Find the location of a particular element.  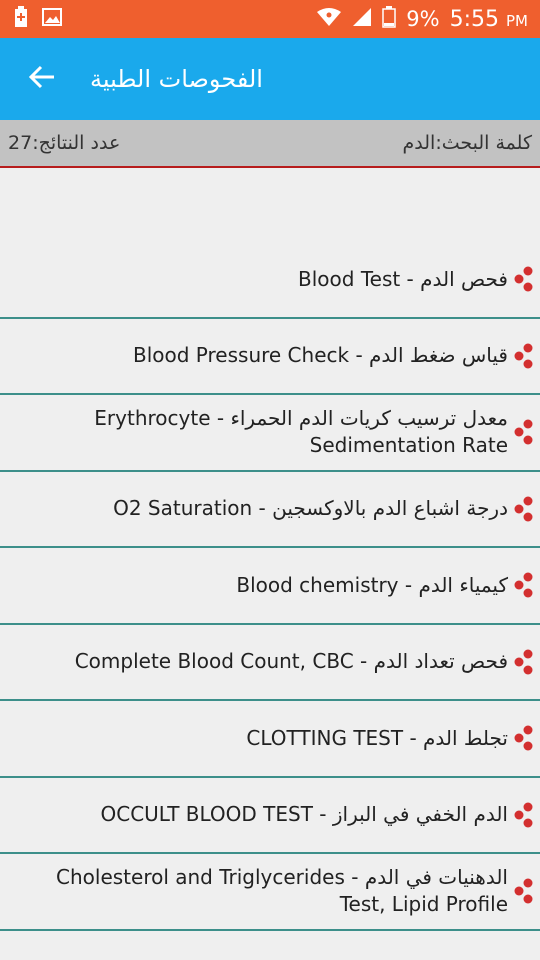

list-item-label: تجلط الدم - CLOTTING TEST is located at coordinates (377, 737).